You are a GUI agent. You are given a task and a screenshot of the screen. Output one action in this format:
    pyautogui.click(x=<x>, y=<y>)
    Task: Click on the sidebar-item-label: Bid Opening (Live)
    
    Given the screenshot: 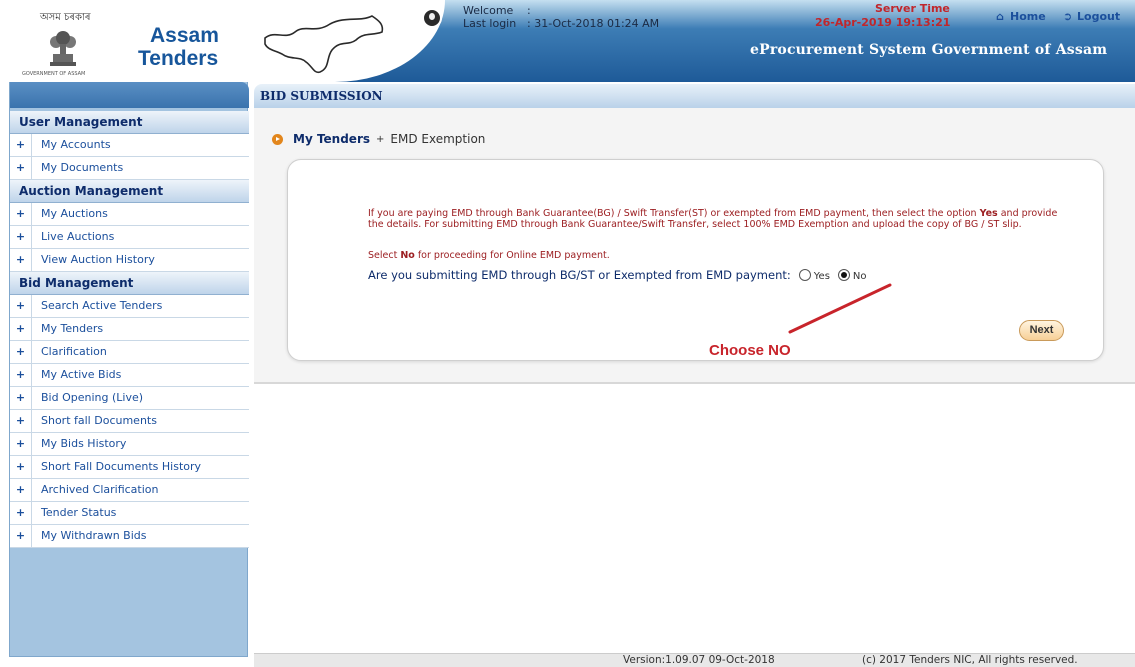 What is the action you would take?
    pyautogui.click(x=92, y=397)
    